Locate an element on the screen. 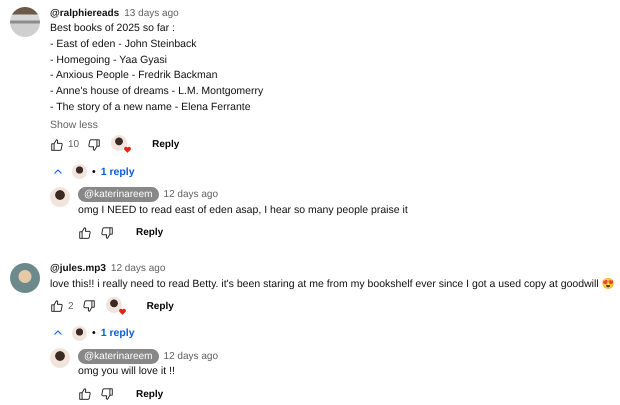  comment-text: Best books of 2025 so far : is located at coordinates (113, 28).